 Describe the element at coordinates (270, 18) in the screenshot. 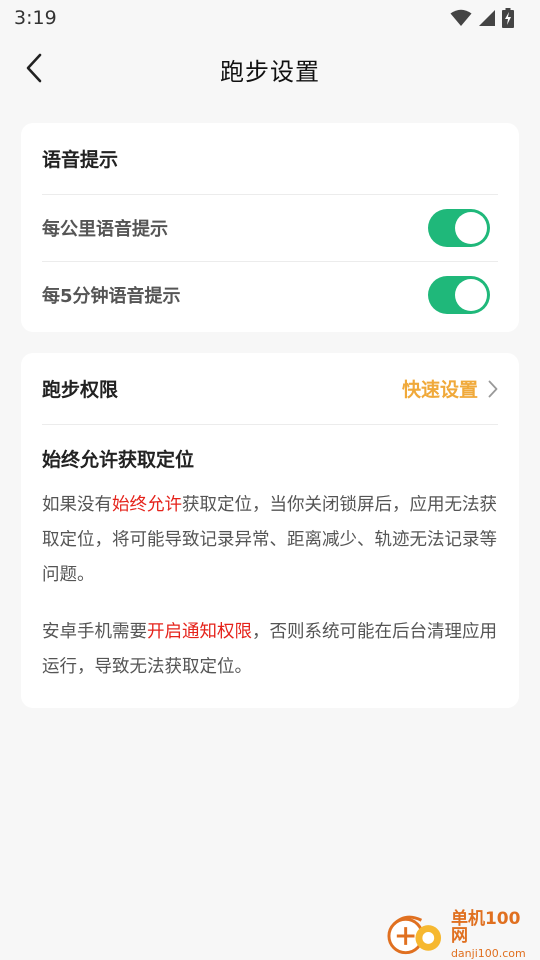

I see `status-bar: 3:19` at that location.